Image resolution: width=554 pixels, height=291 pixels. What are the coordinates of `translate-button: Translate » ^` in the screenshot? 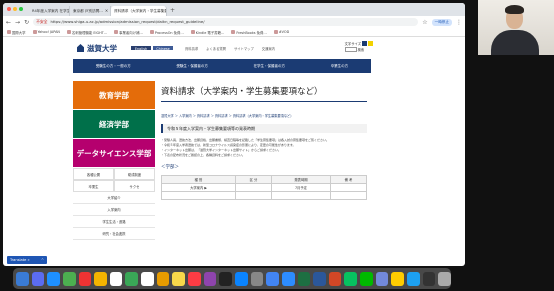 It's located at (27, 260).